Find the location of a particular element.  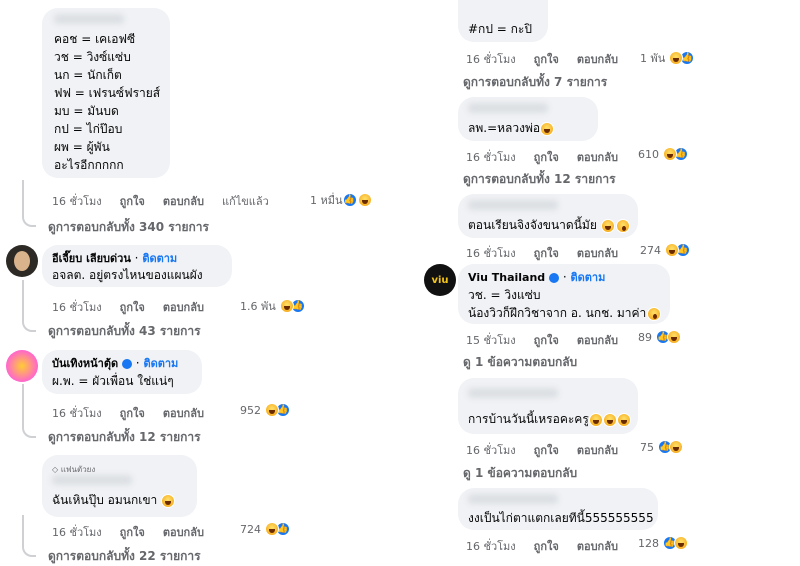

comment-text: ฉันเหินปุ๊บ อมนกเขา is located at coordinates (114, 500).